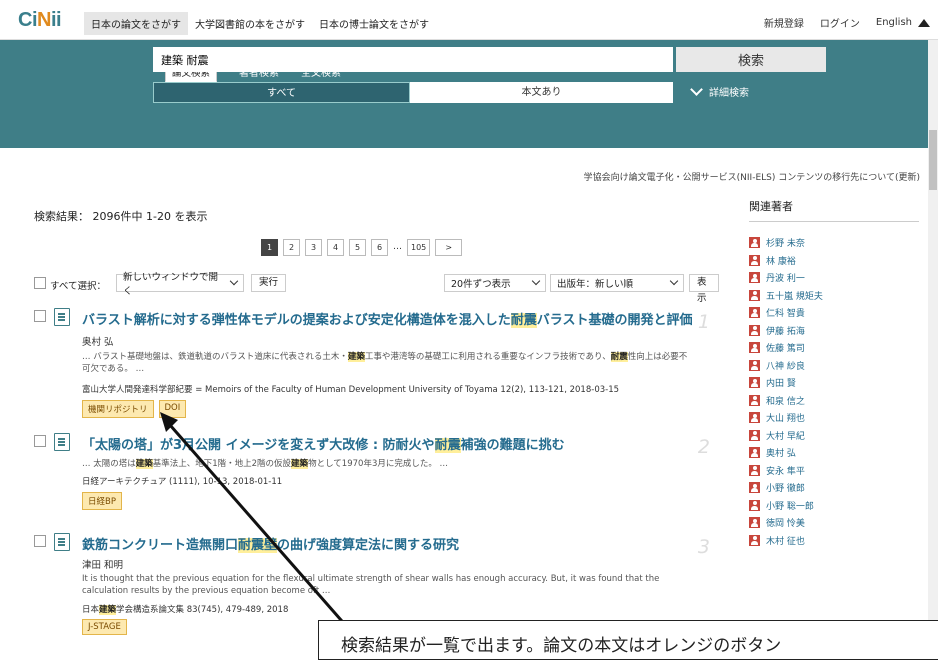  Describe the element at coordinates (933, 160) in the screenshot. I see `scrollbar-thumb` at that location.